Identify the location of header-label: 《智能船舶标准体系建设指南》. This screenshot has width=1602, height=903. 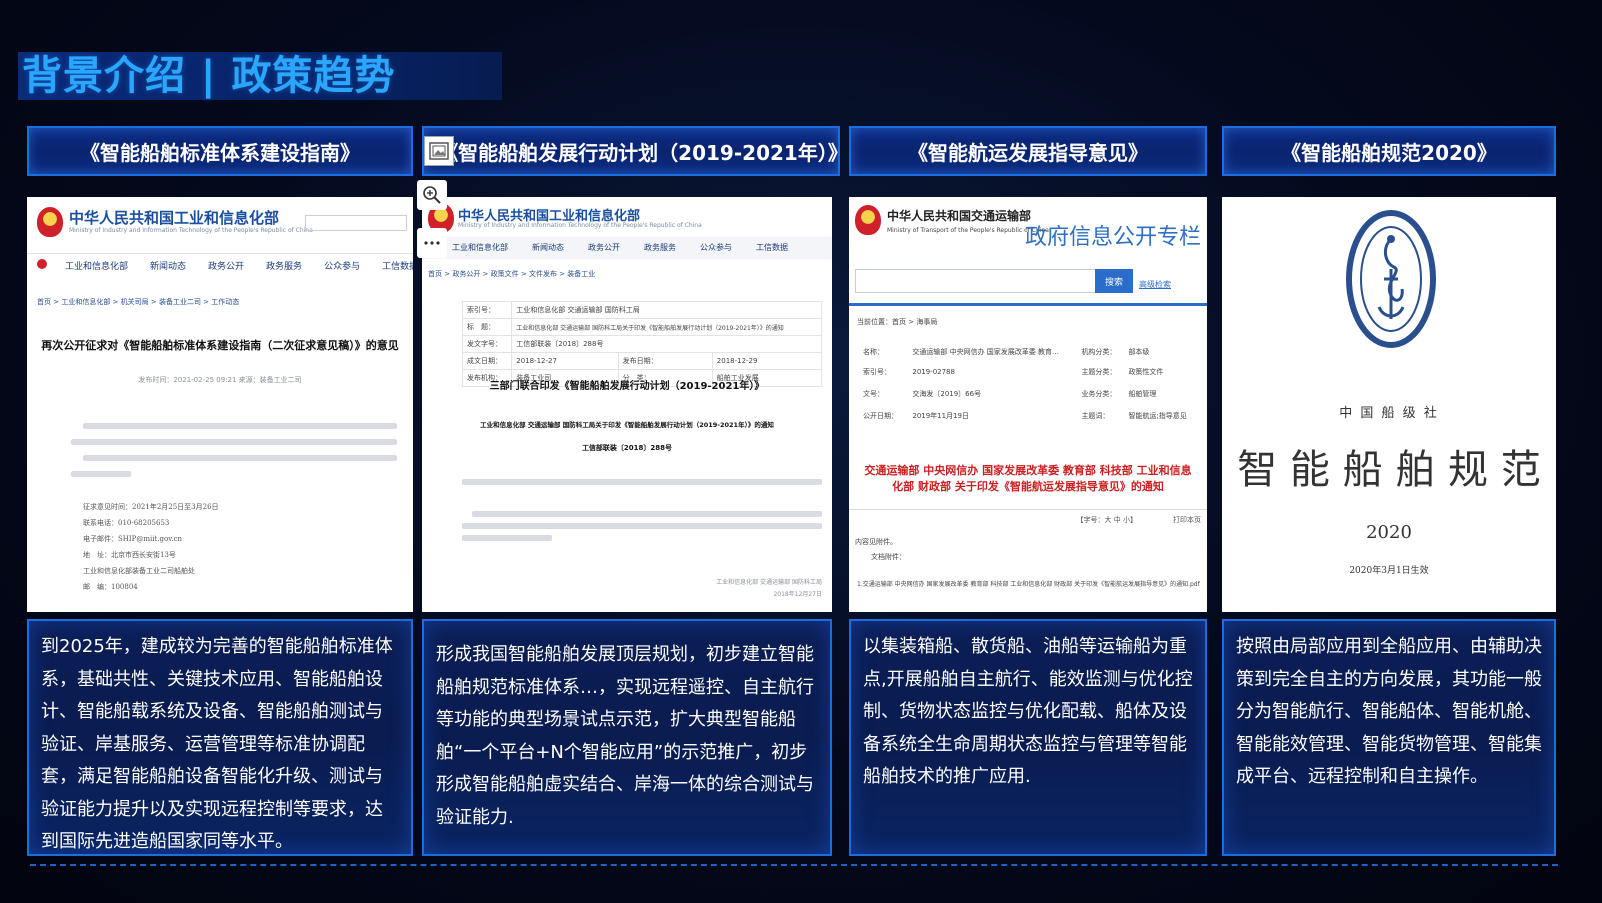
(220, 152).